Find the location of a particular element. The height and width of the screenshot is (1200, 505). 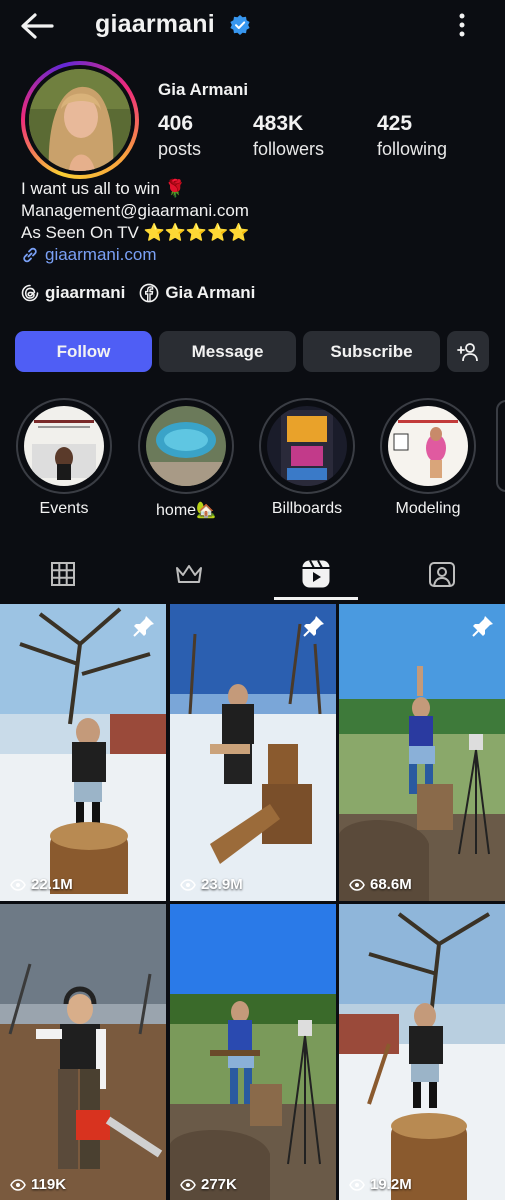

active-tab-indicator is located at coordinates (316, 598).